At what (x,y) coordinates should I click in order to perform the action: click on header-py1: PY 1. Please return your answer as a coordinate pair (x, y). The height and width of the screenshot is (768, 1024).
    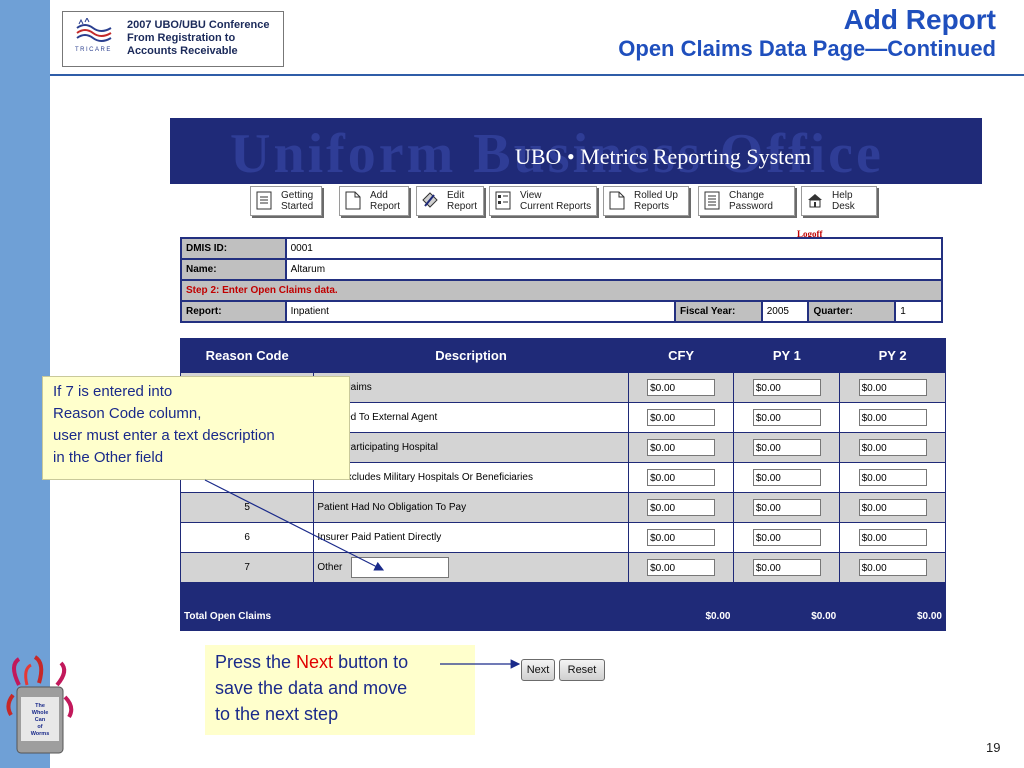
    Looking at the image, I should click on (786, 355).